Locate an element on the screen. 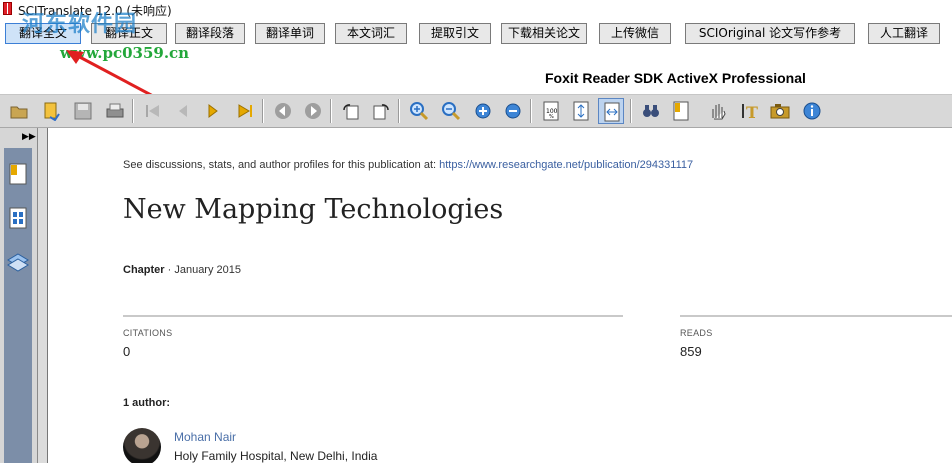 This screenshot has width=952, height=463. find-icon is located at coordinates (651, 111).